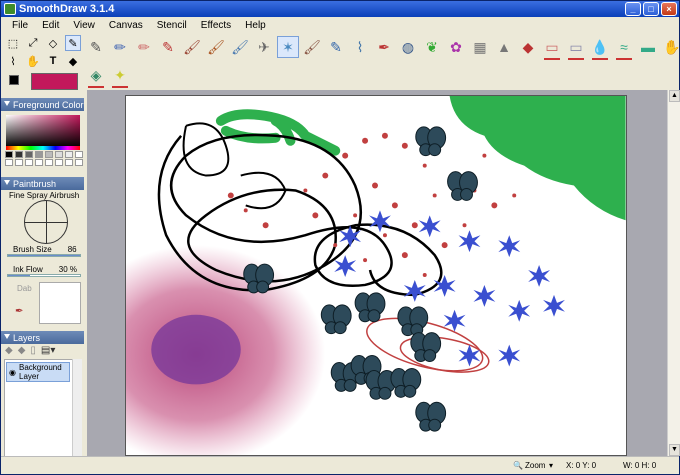  Describe the element at coordinates (73, 43) in the screenshot. I see `paintbrush-tool-icon: ✎` at that location.